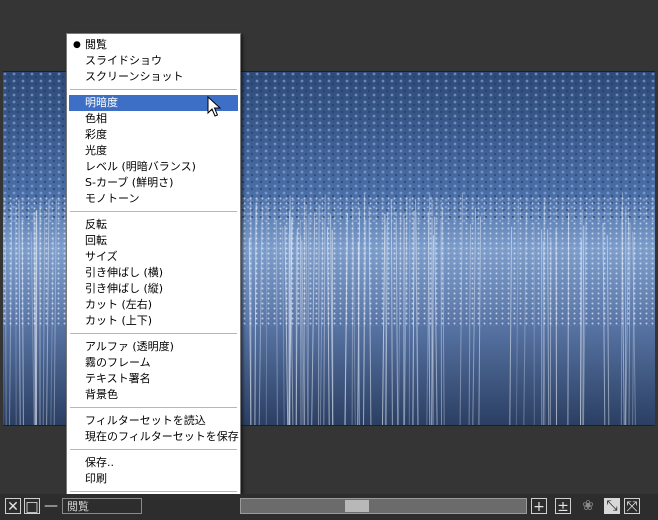 The image size is (658, 520). I want to click on menu-item-label: 光度, so click(96, 150).